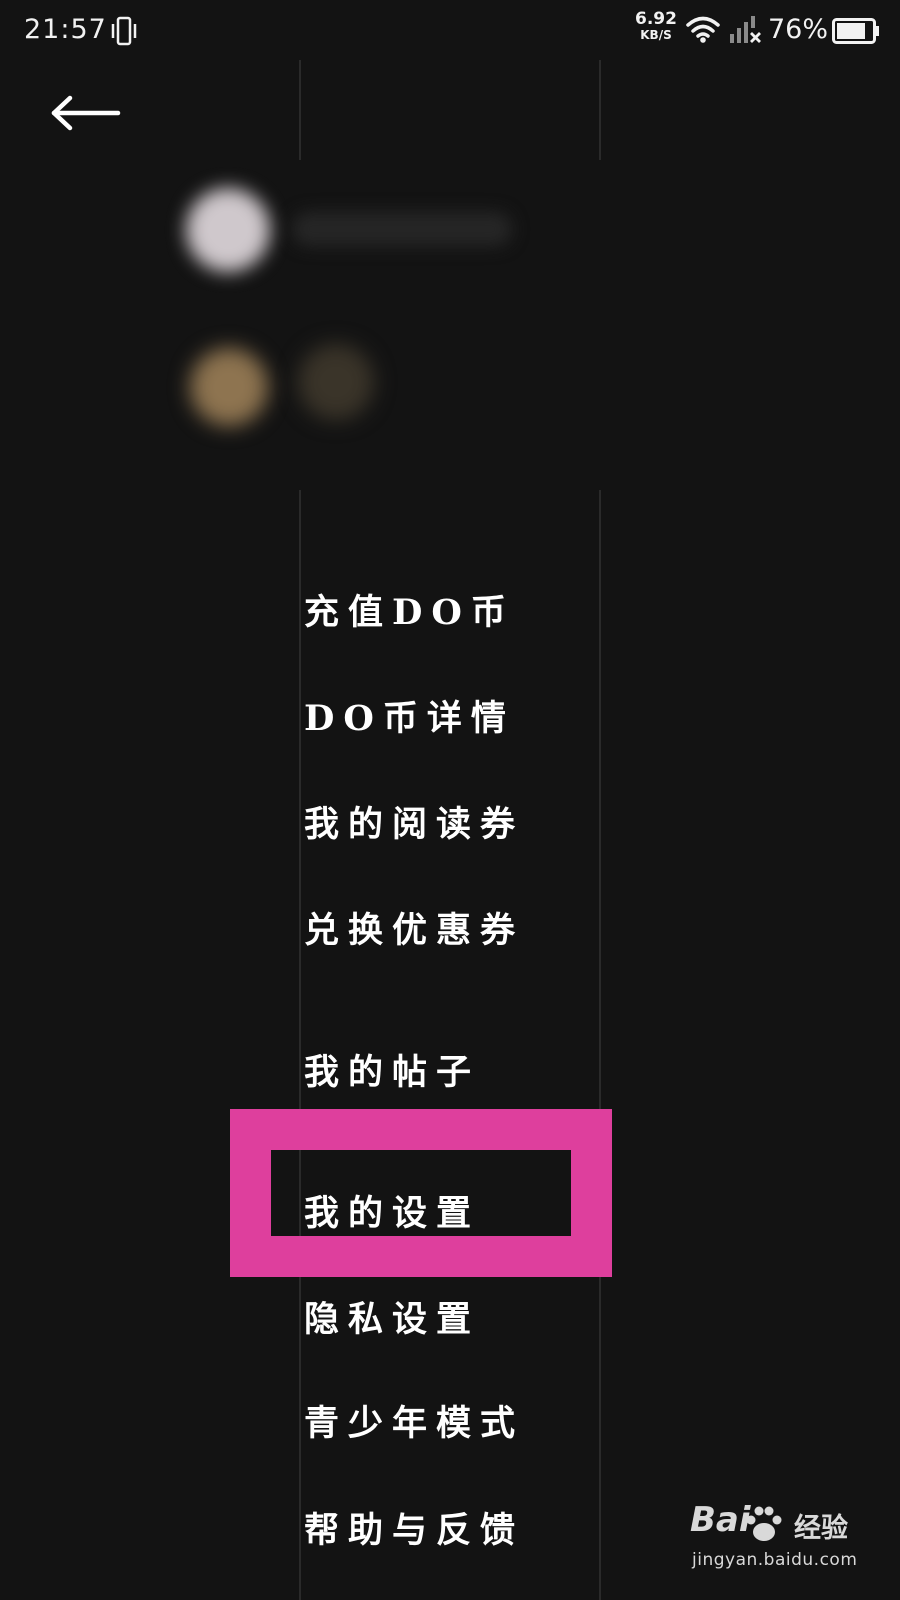  What do you see at coordinates (228, 230) in the screenshot?
I see `avatar` at bounding box center [228, 230].